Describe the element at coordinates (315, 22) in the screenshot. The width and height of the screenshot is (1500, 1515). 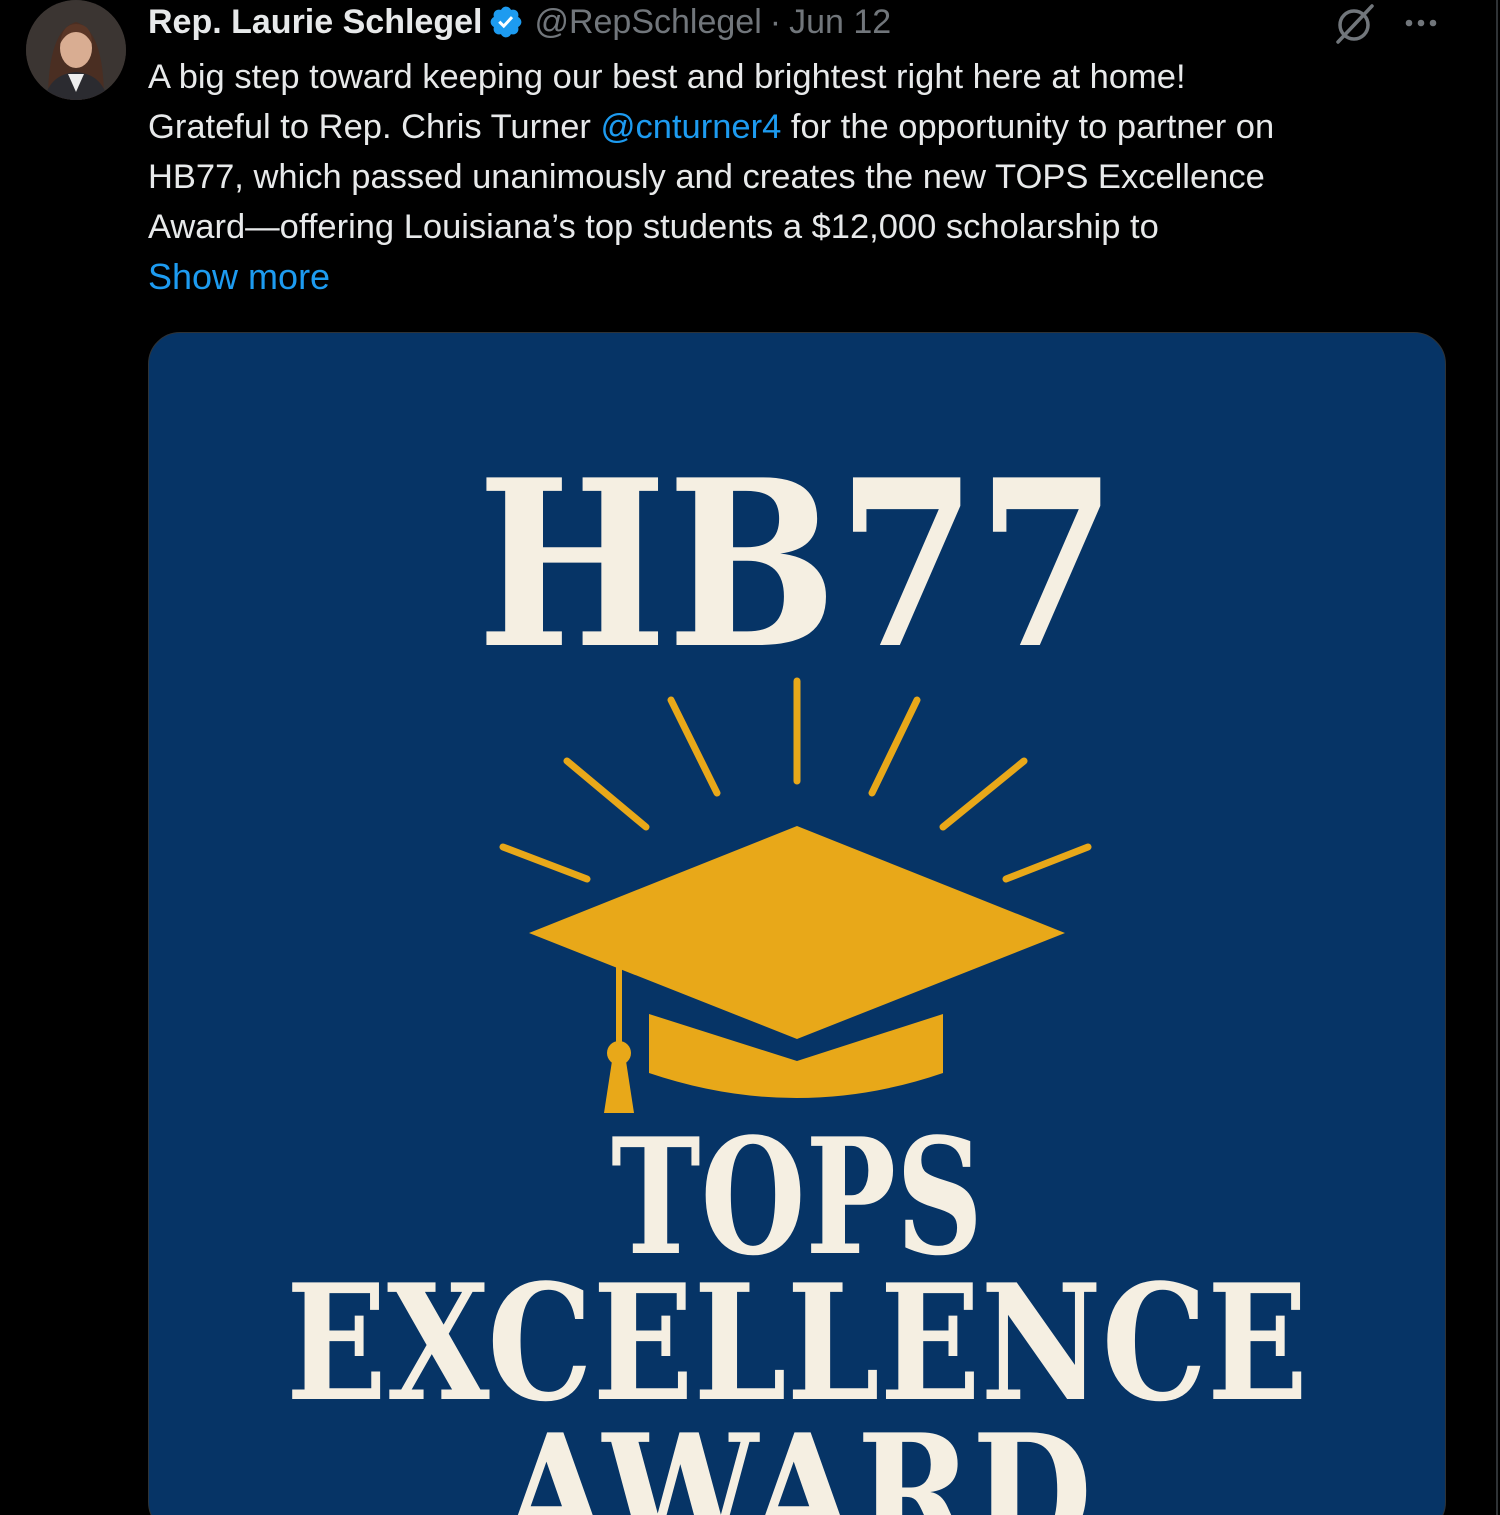
I see `display-name: Rep. Laurie Schlegel` at that location.